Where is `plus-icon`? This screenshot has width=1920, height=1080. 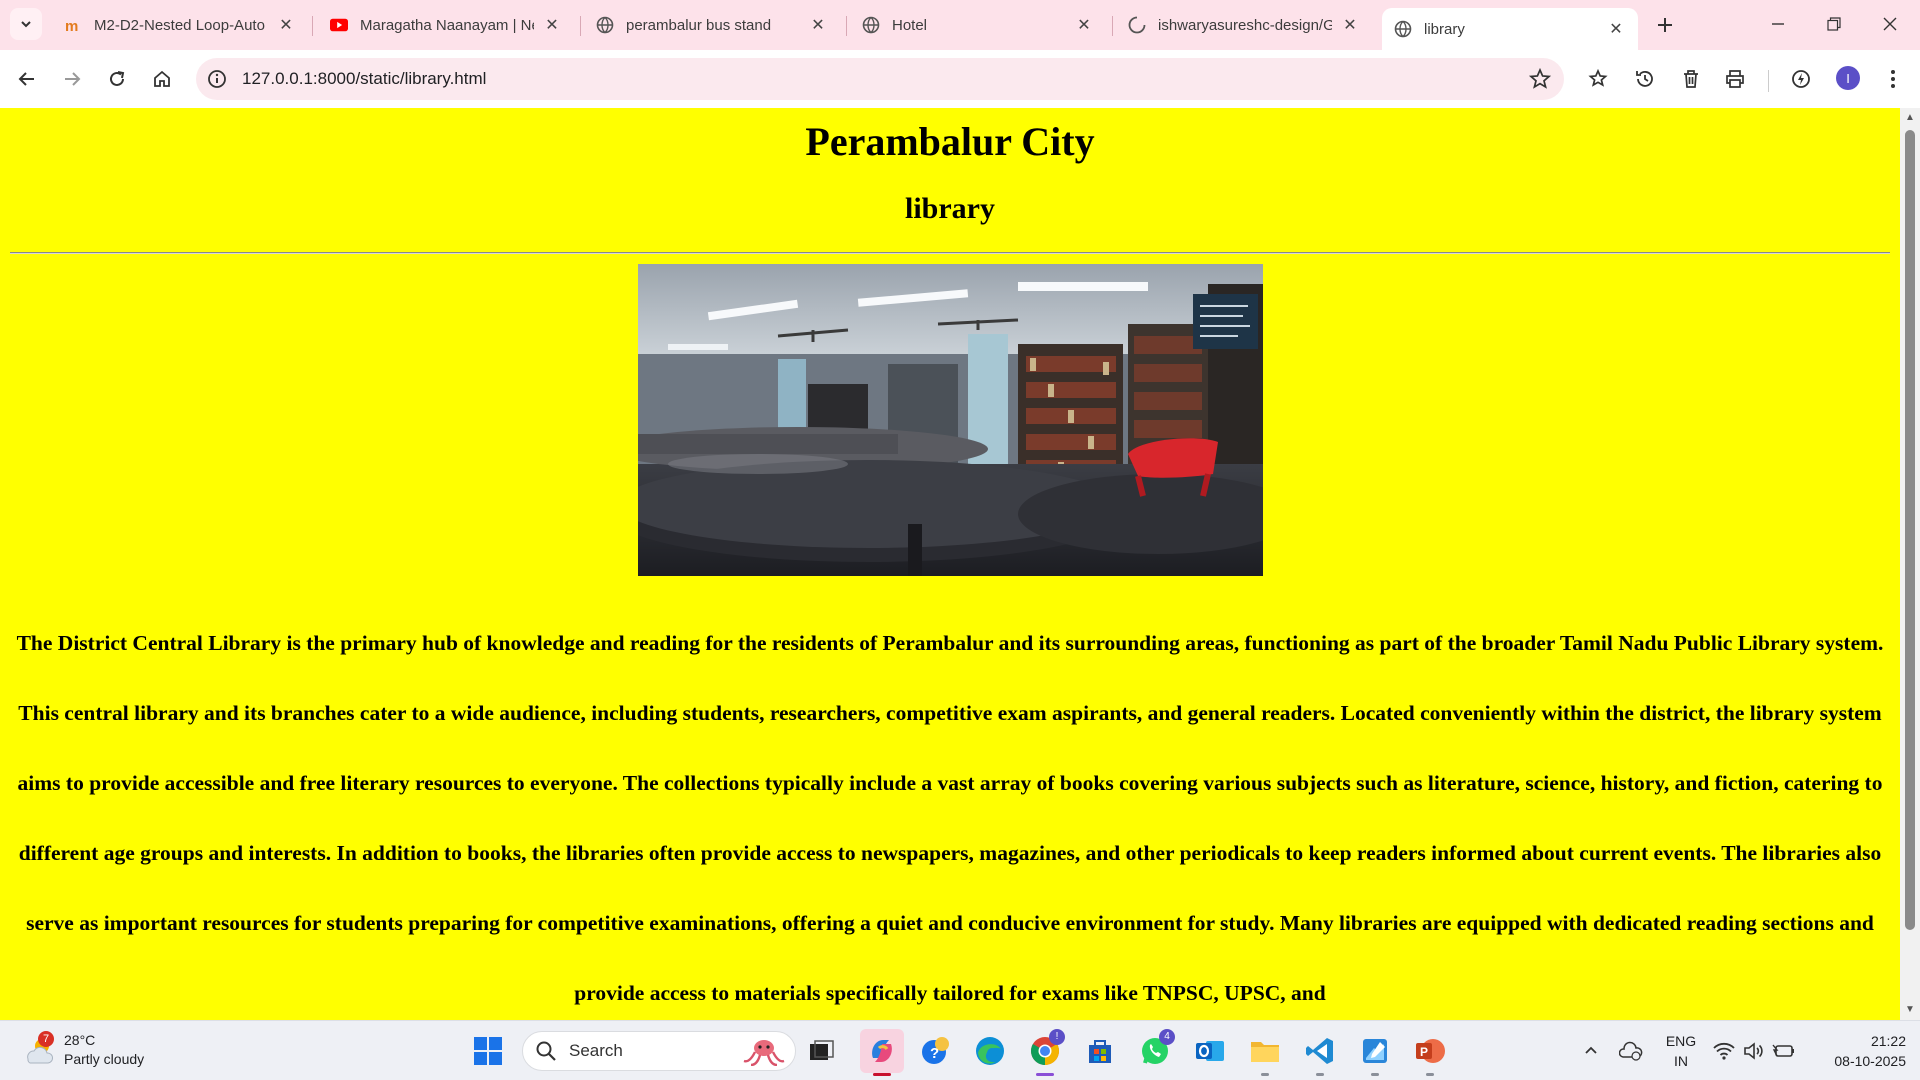
plus-icon is located at coordinates (1665, 25).